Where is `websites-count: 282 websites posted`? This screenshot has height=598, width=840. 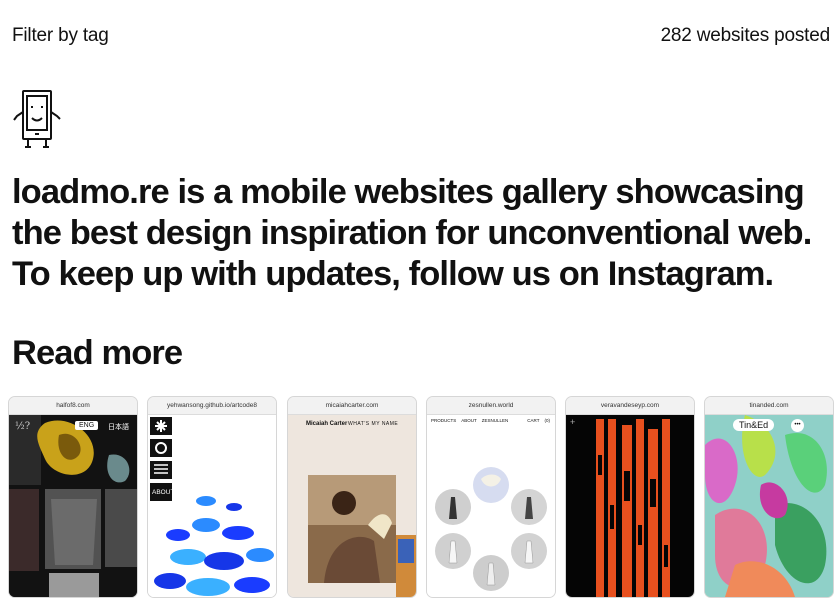 websites-count: 282 websites posted is located at coordinates (745, 35).